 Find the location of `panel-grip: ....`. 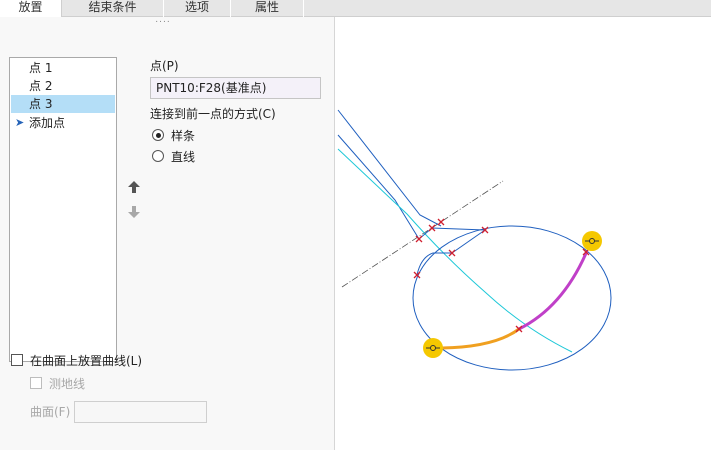

panel-grip: .... is located at coordinates (163, 20).